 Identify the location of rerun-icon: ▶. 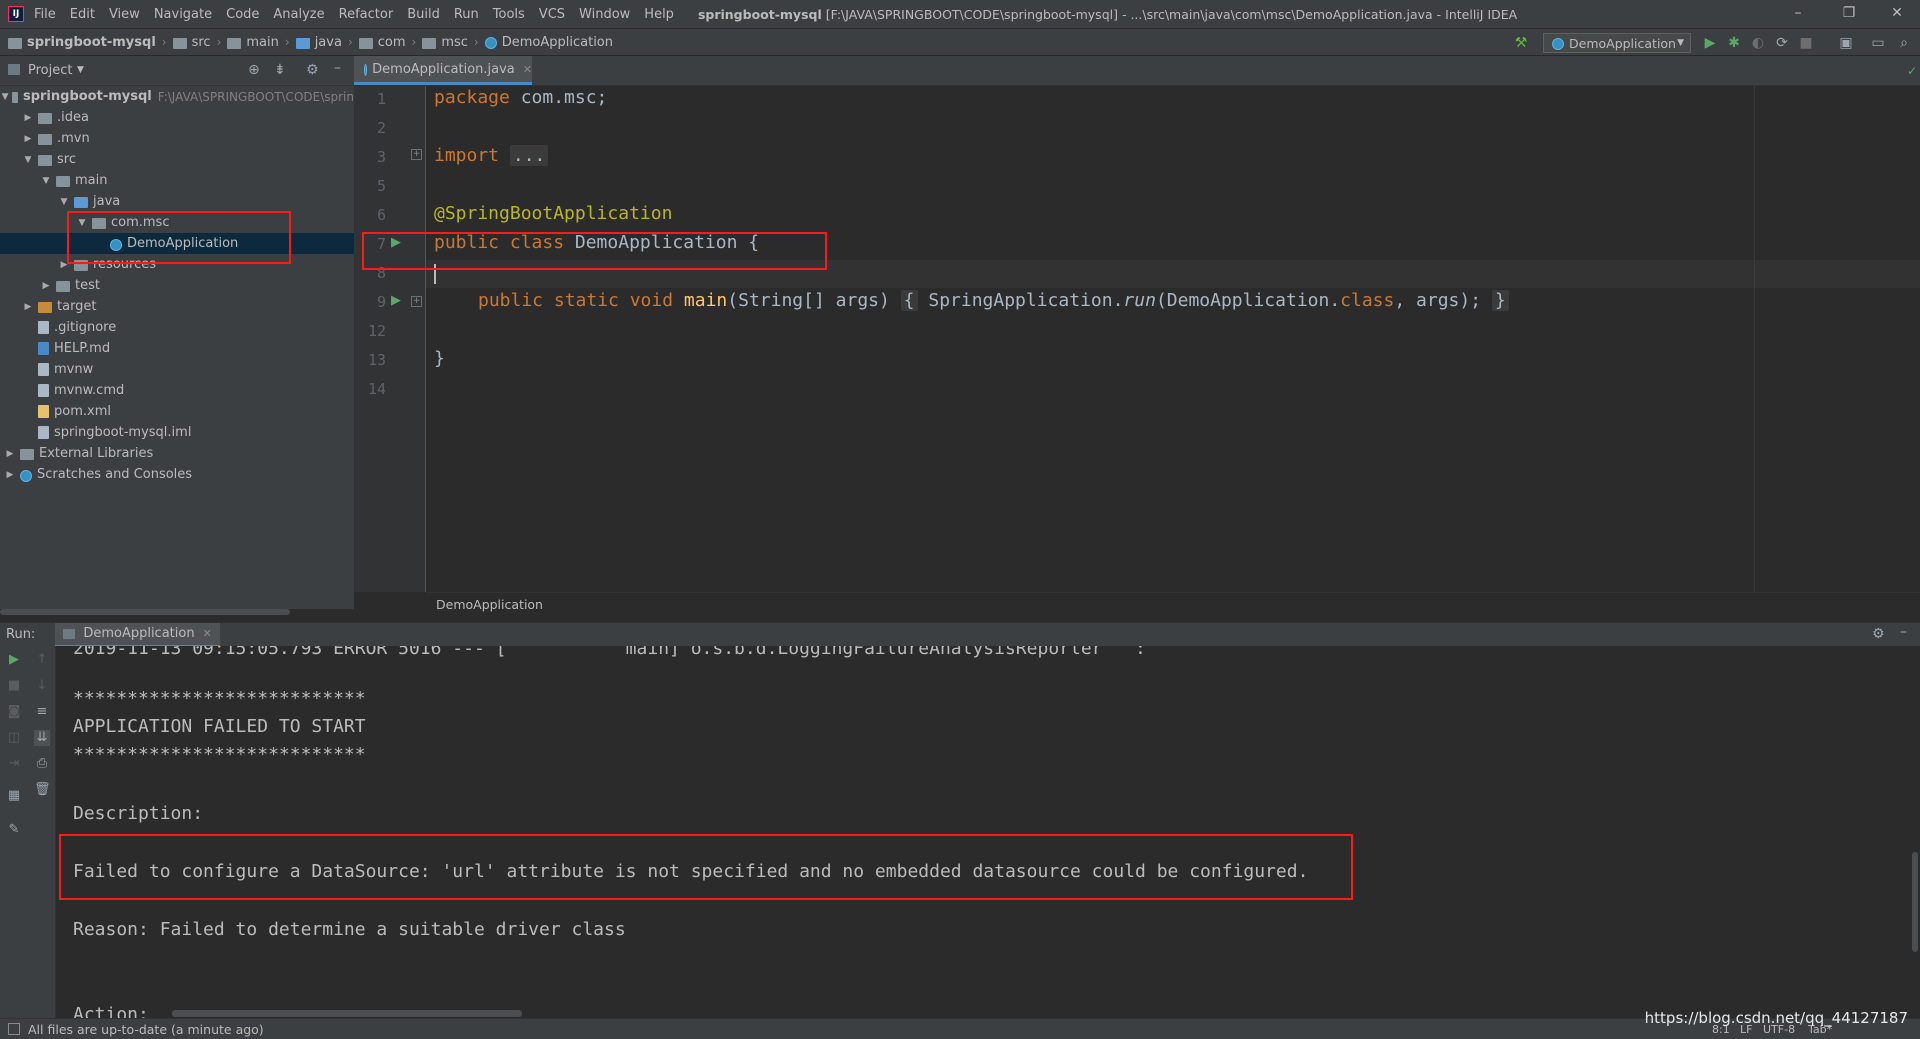
(14, 660).